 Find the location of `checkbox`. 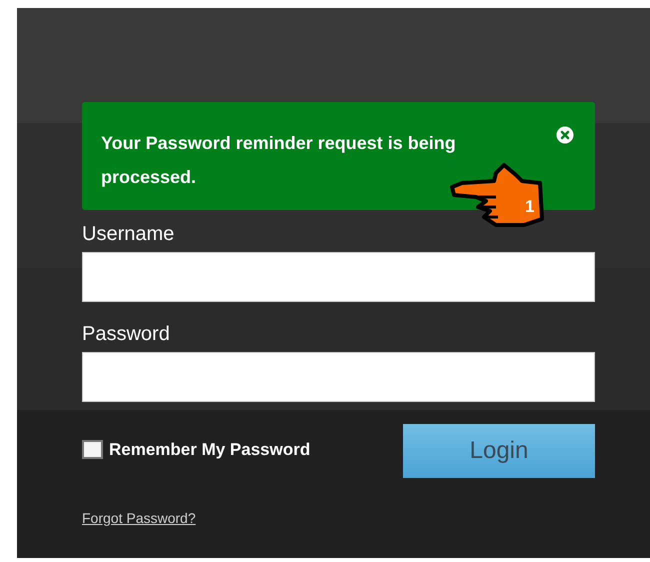

checkbox is located at coordinates (92, 449).